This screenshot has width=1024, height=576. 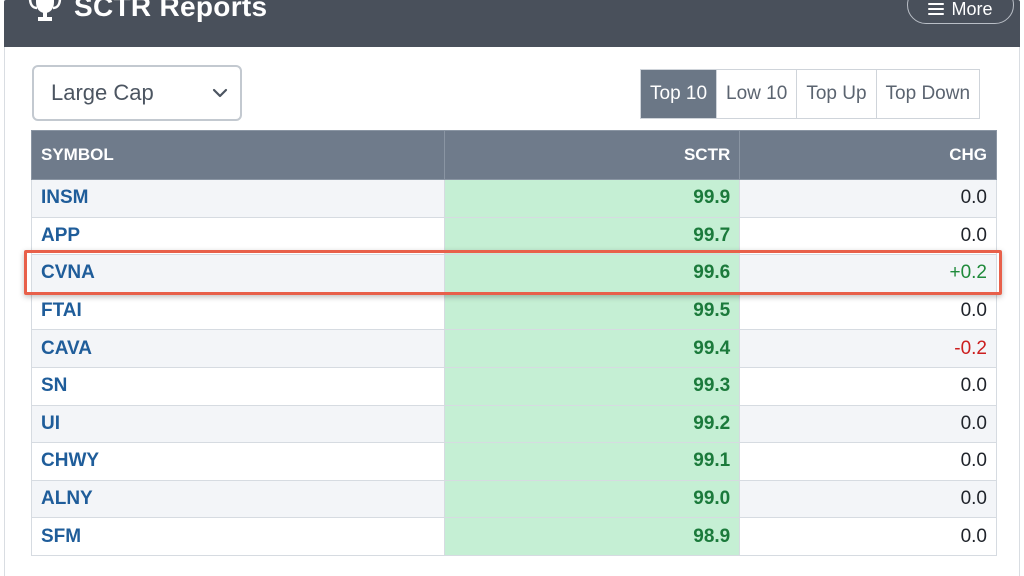 What do you see at coordinates (238, 311) in the screenshot?
I see `symbol-link: FTAI` at bounding box center [238, 311].